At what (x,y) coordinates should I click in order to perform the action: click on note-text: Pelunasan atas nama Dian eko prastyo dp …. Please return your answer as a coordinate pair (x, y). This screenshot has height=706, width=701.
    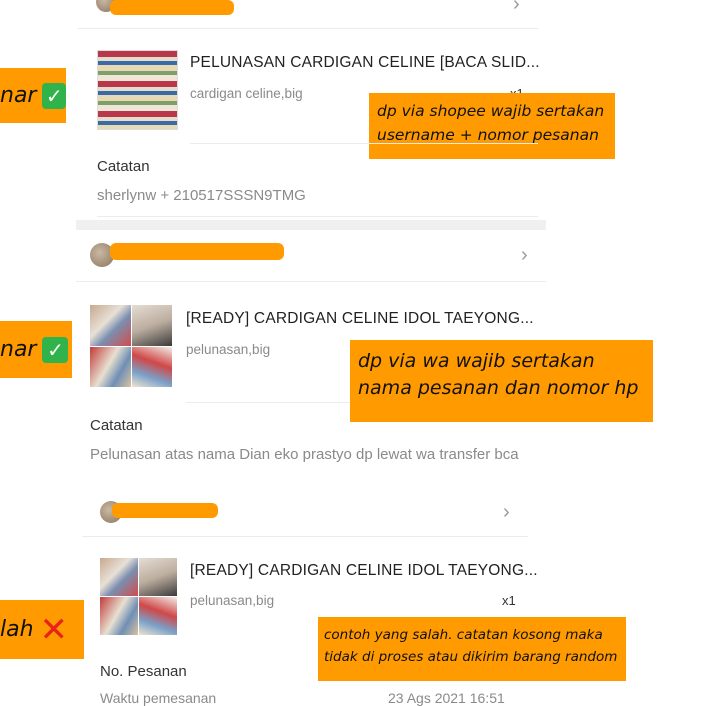
    Looking at the image, I should click on (304, 454).